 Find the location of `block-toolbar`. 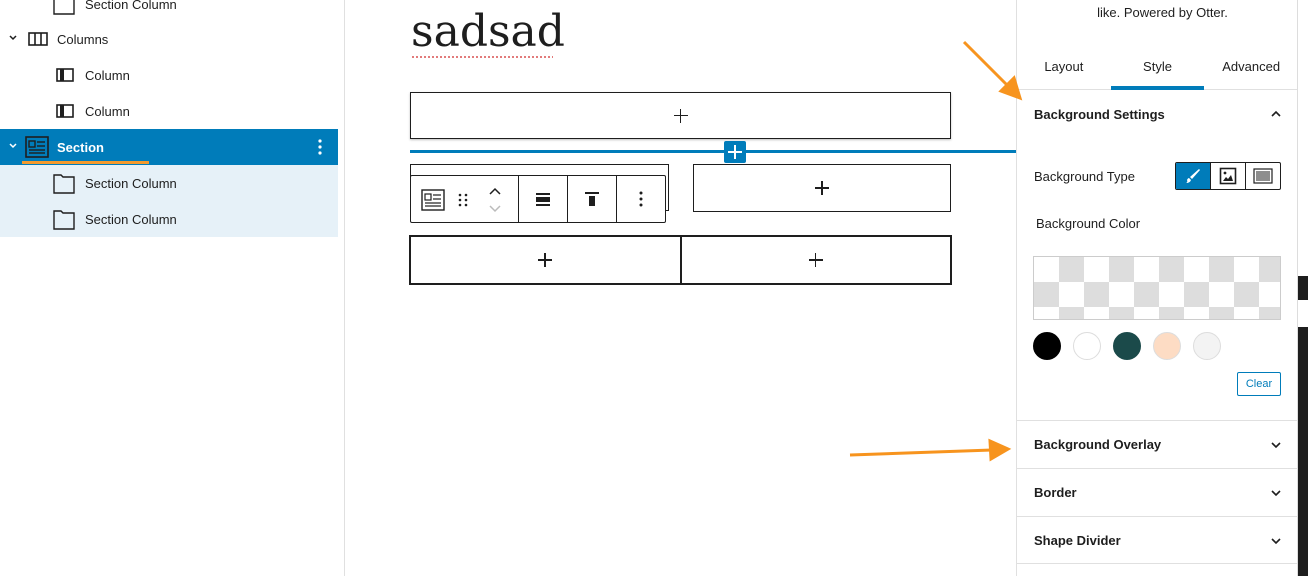

block-toolbar is located at coordinates (538, 199).